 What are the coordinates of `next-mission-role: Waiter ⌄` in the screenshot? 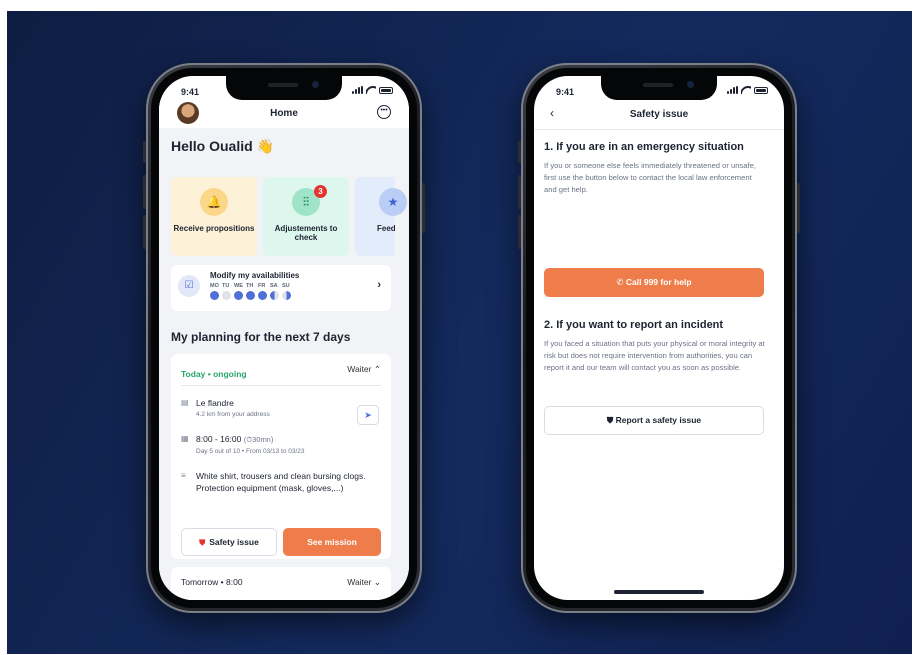 It's located at (364, 582).